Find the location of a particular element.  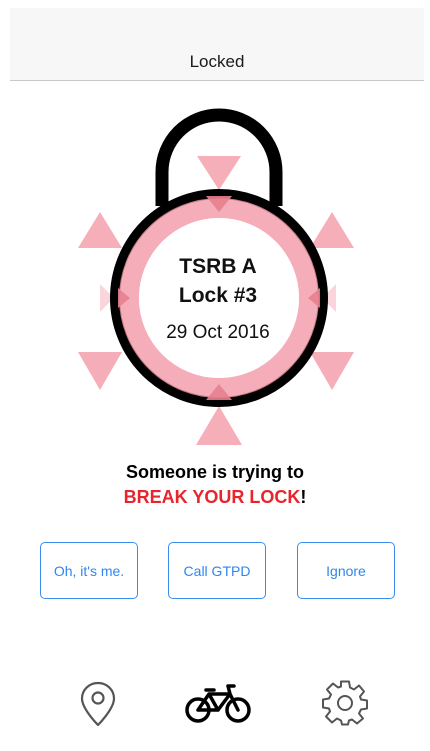

gear-icon is located at coordinates (345, 703).